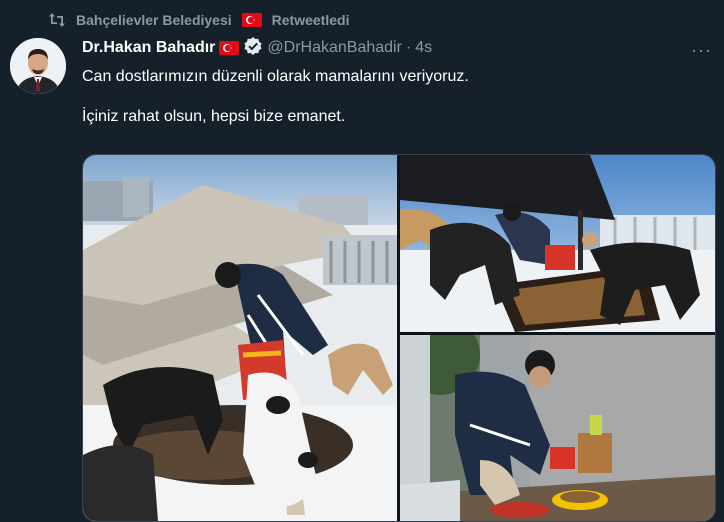  I want to click on tweet-timestamp: 4s, so click(423, 48).